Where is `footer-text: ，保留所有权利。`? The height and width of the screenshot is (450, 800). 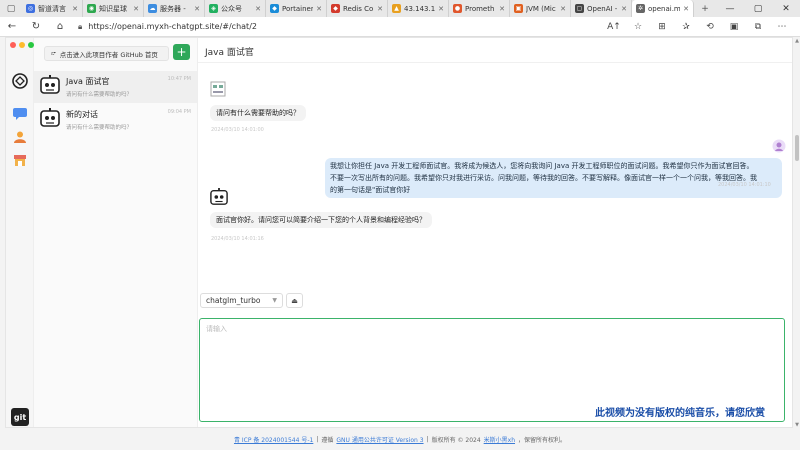
footer-text: ，保留所有权利。 is located at coordinates (542, 440).